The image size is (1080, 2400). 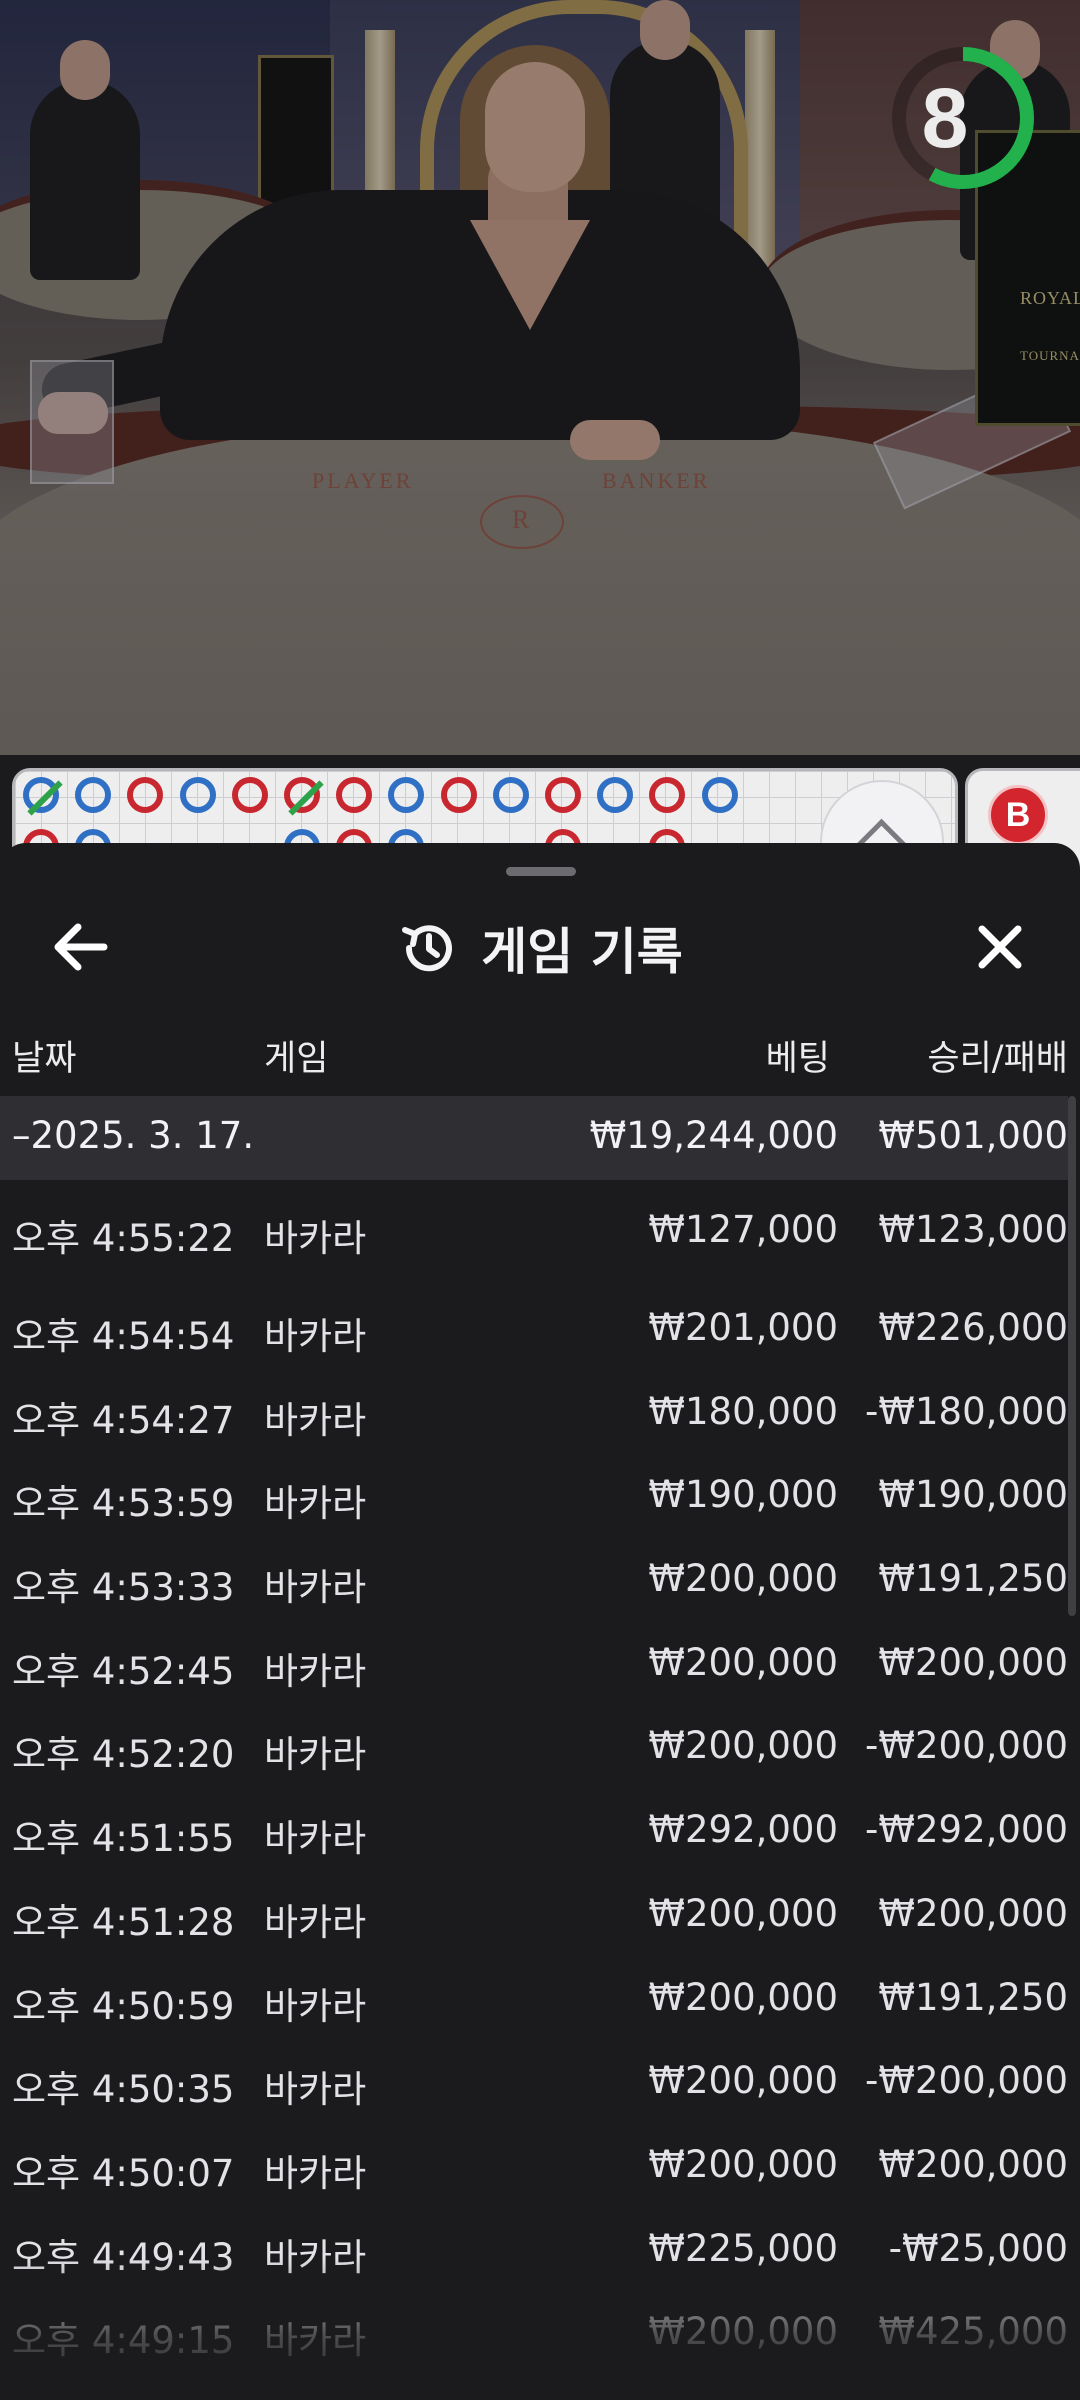 I want to click on sheet-header: 게임 기록, so click(x=540, y=948).